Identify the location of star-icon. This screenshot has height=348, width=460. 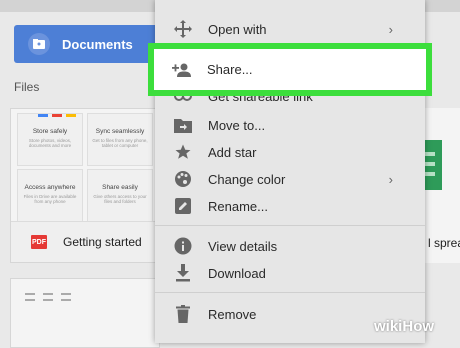
(183, 152).